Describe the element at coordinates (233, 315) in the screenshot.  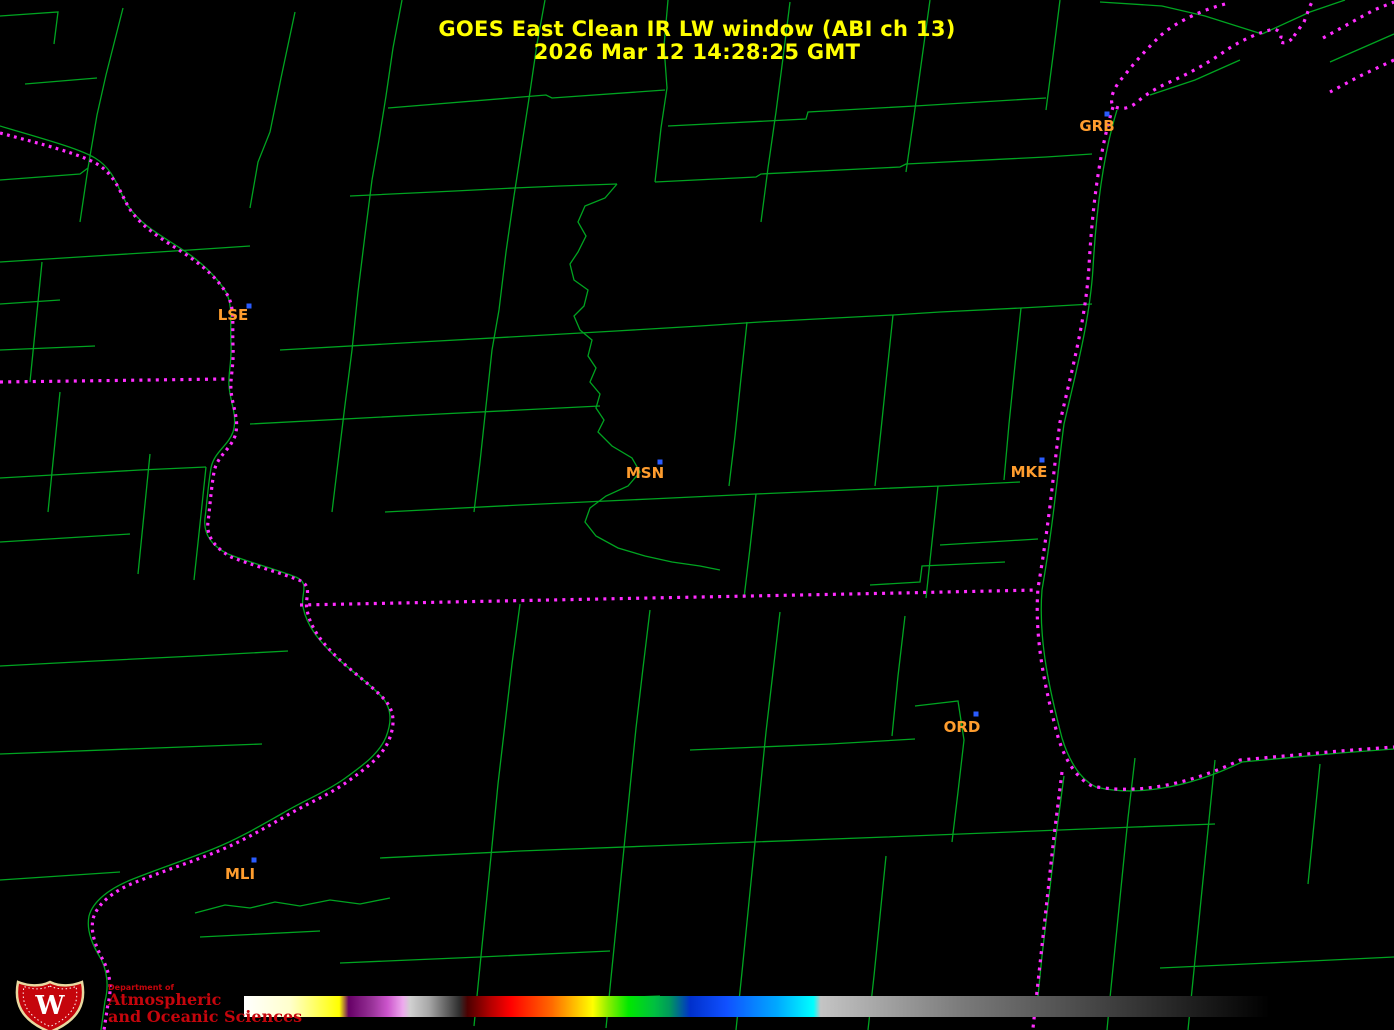
I see `city-label-LSE: LSE` at that location.